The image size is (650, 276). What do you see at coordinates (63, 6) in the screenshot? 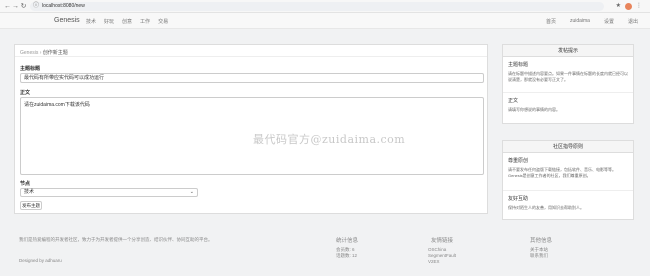
I see `address-url: localhost:8080/new` at bounding box center [63, 6].